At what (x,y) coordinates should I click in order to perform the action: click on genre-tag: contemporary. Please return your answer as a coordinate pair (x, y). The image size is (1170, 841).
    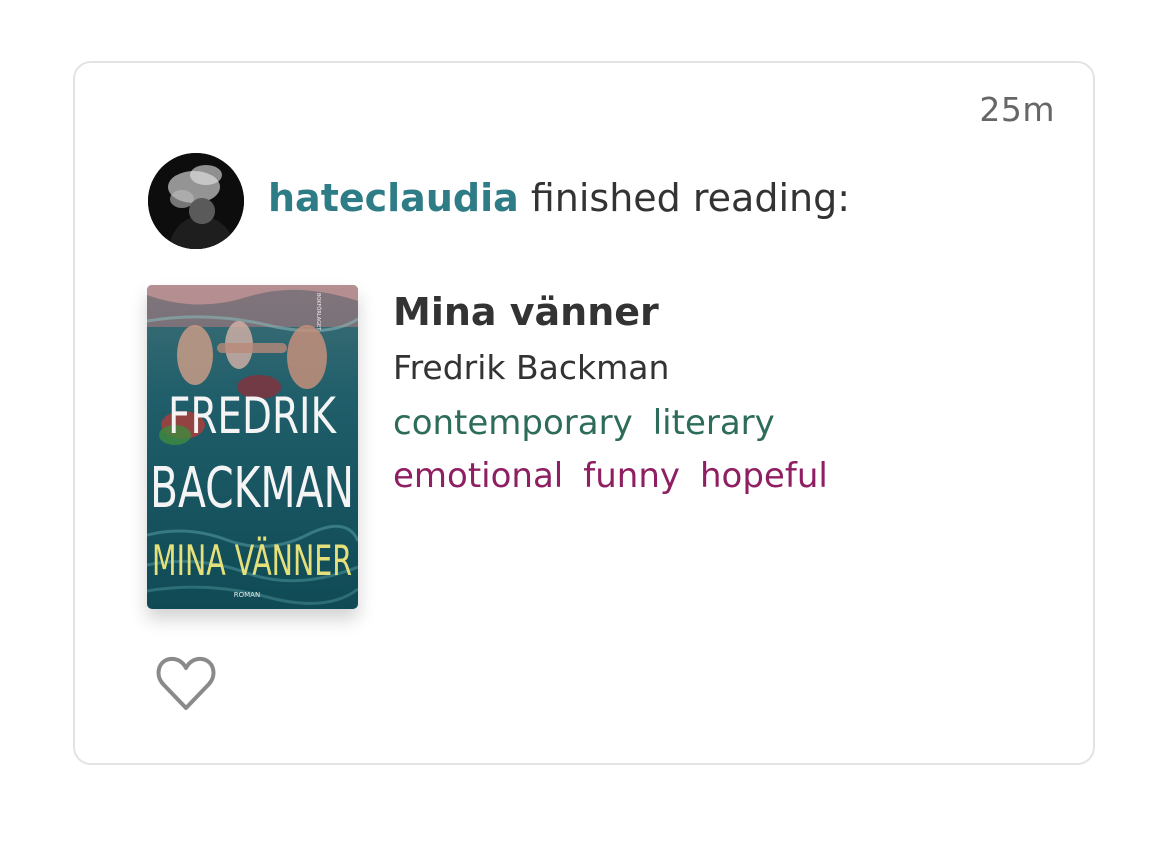
    Looking at the image, I should click on (513, 423).